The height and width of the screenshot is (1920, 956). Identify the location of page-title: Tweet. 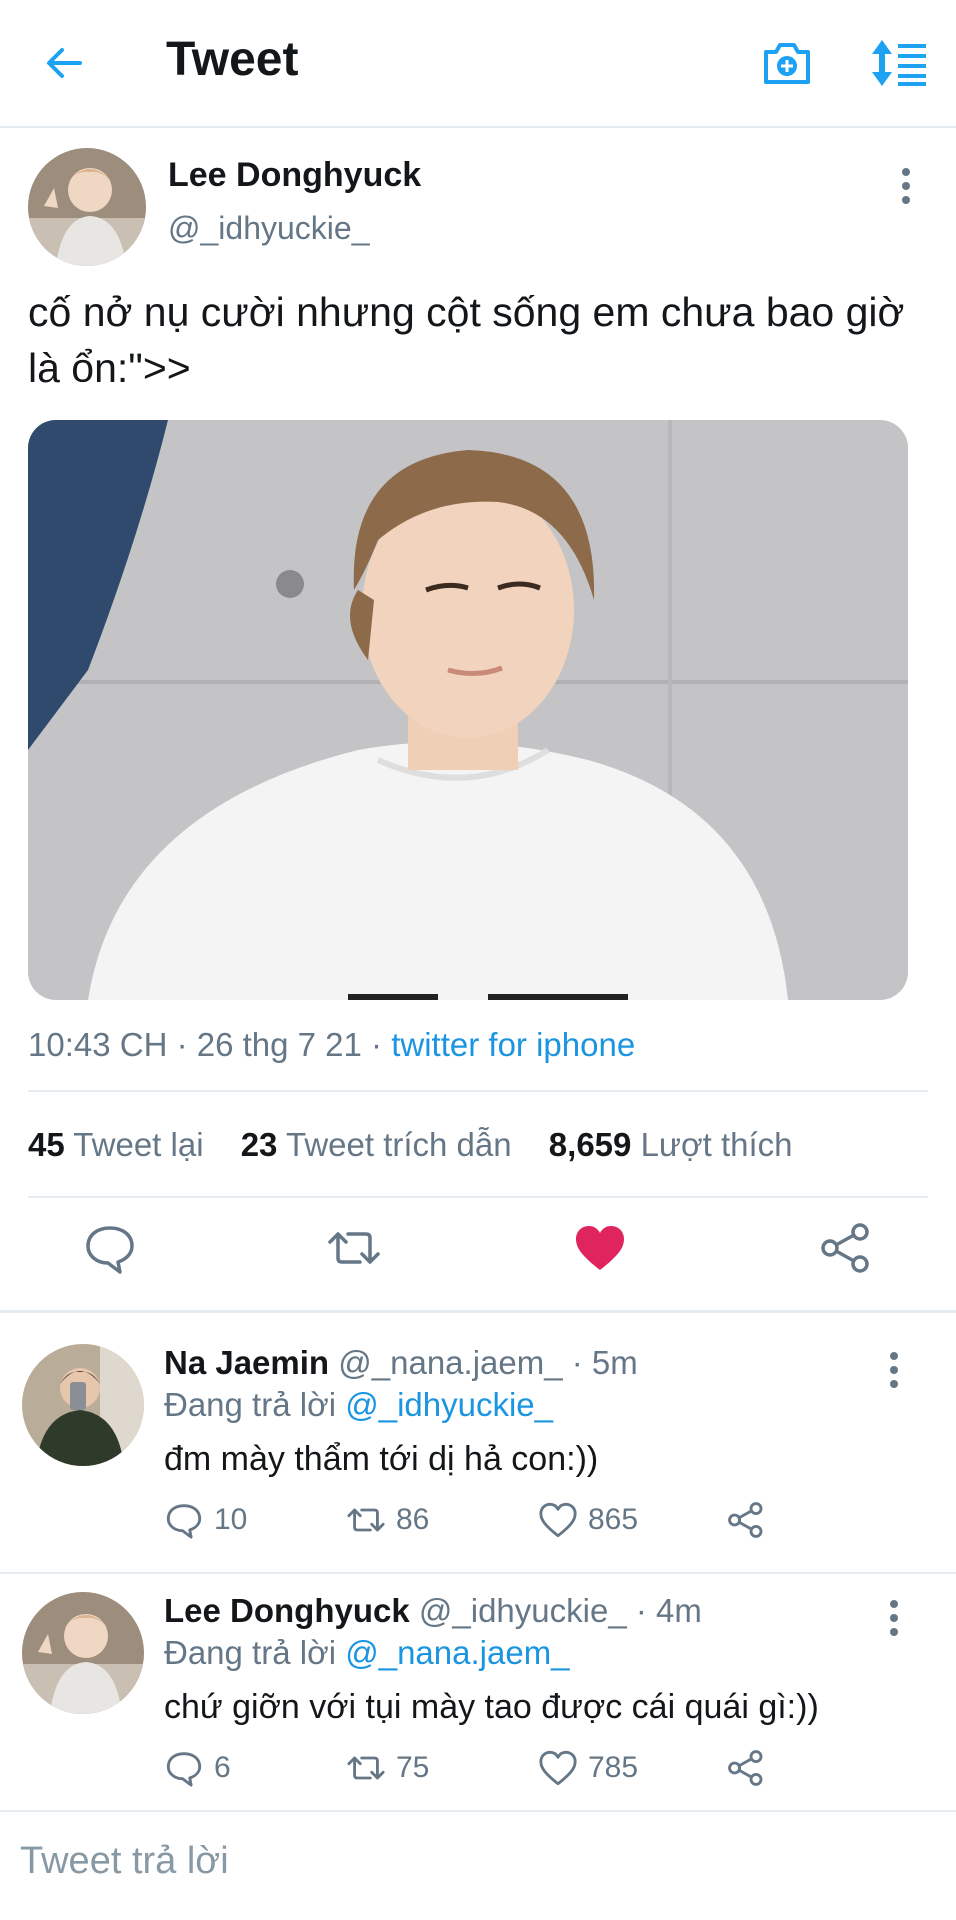
(232, 59).